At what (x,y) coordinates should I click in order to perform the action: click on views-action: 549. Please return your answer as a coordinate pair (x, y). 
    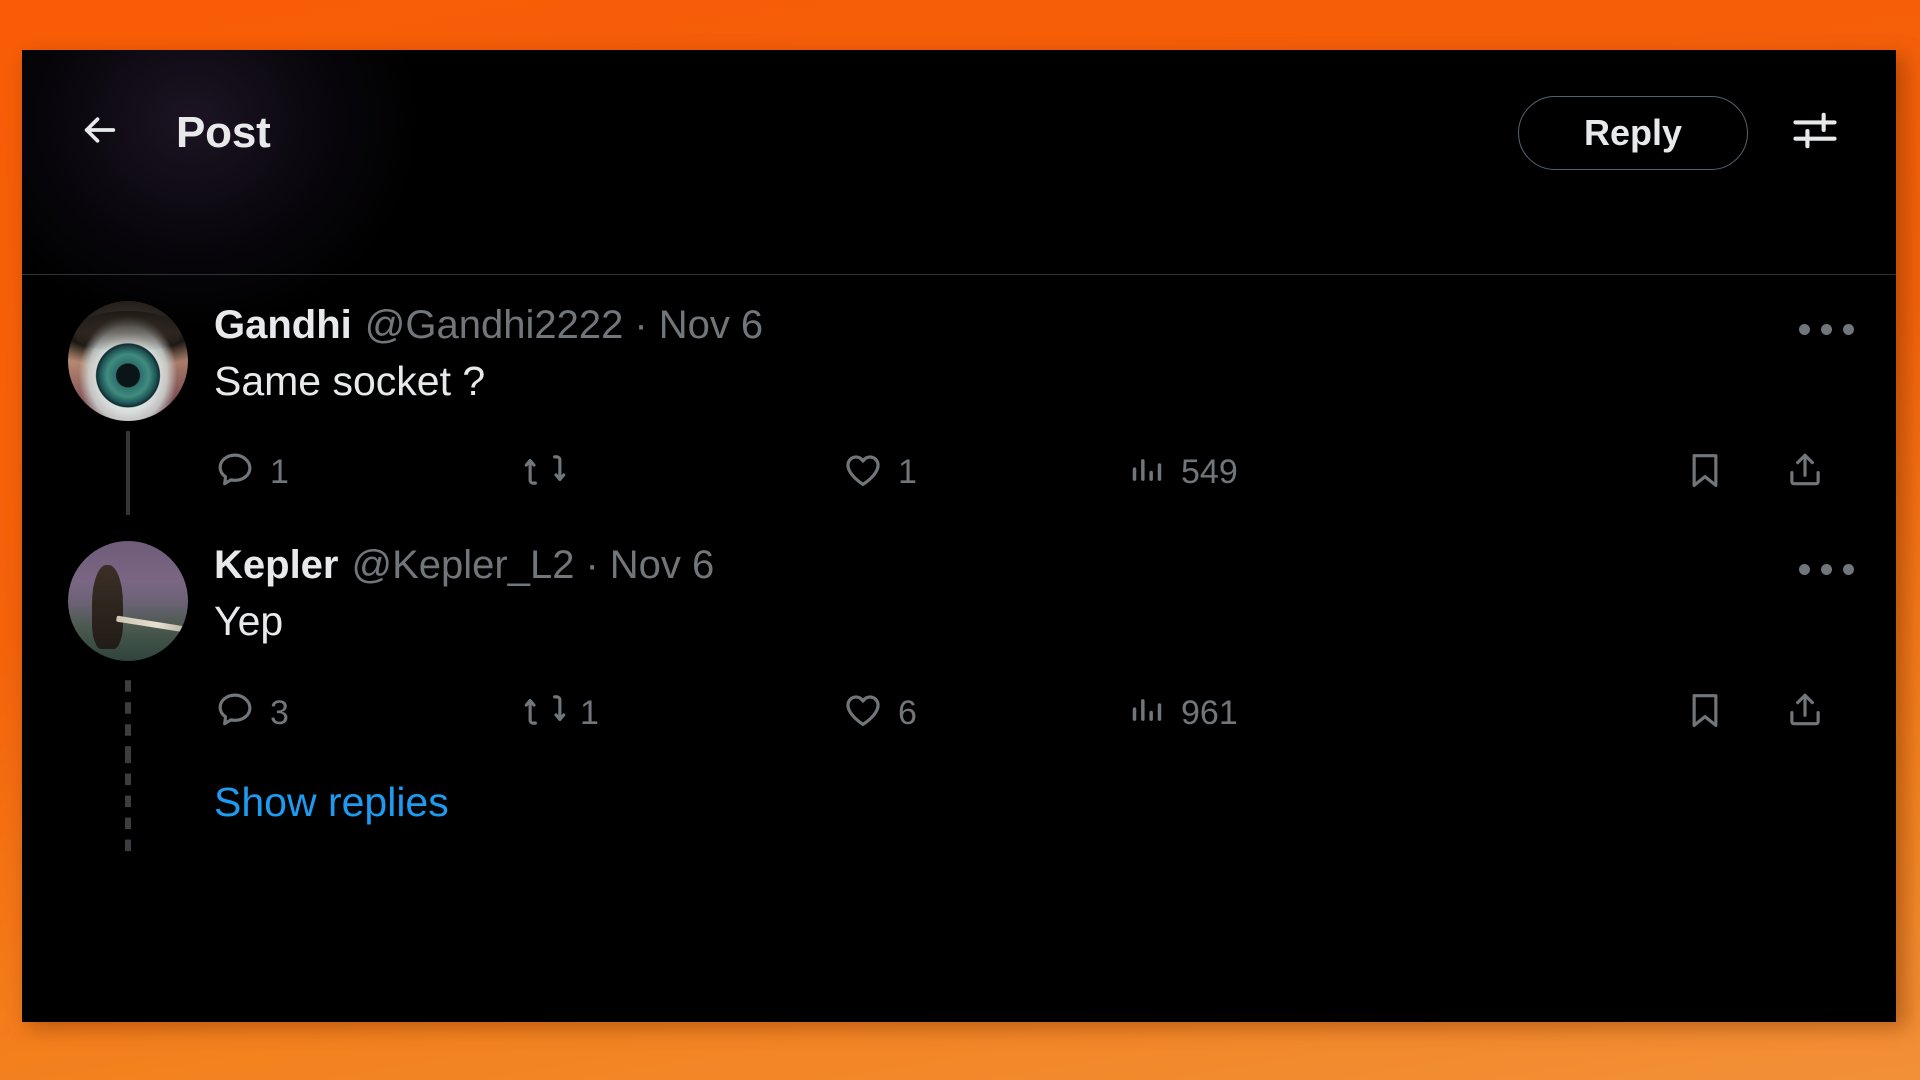
    Looking at the image, I should click on (1405, 472).